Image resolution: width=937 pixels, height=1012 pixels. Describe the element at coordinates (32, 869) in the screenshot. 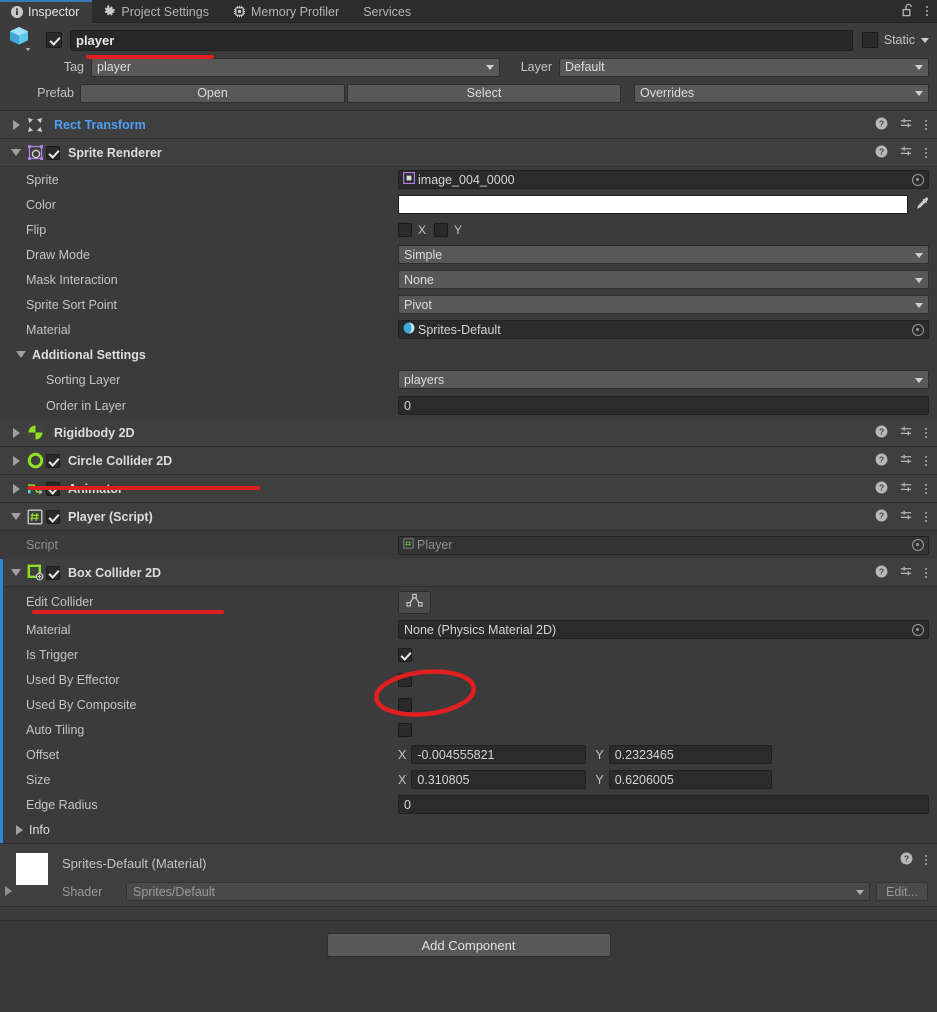

I see `material-preview-swatch` at that location.